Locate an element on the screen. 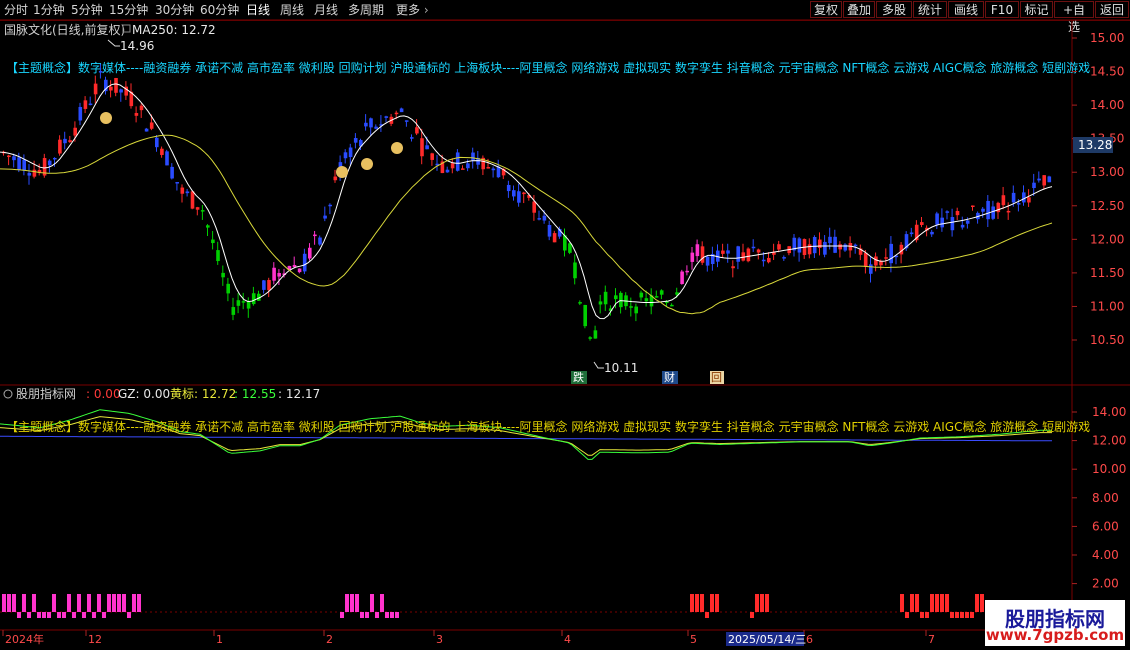  price-tick-label: 12.50 is located at coordinates (1107, 206).